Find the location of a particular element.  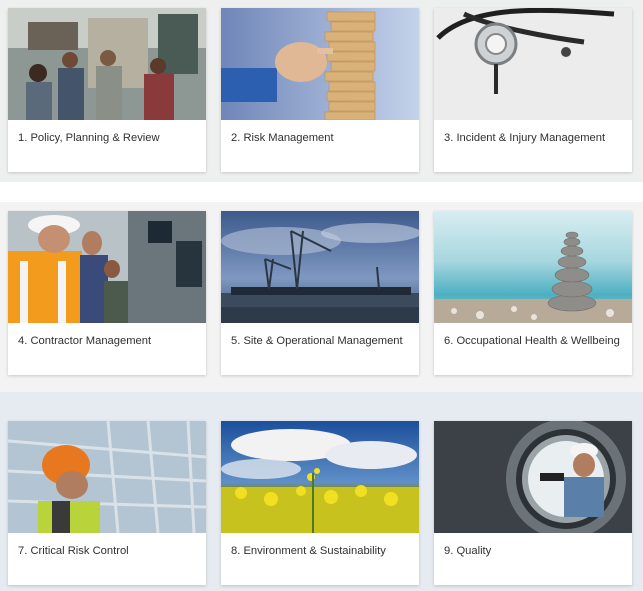

tile-label: 4. Contractor Management is located at coordinates (85, 341).